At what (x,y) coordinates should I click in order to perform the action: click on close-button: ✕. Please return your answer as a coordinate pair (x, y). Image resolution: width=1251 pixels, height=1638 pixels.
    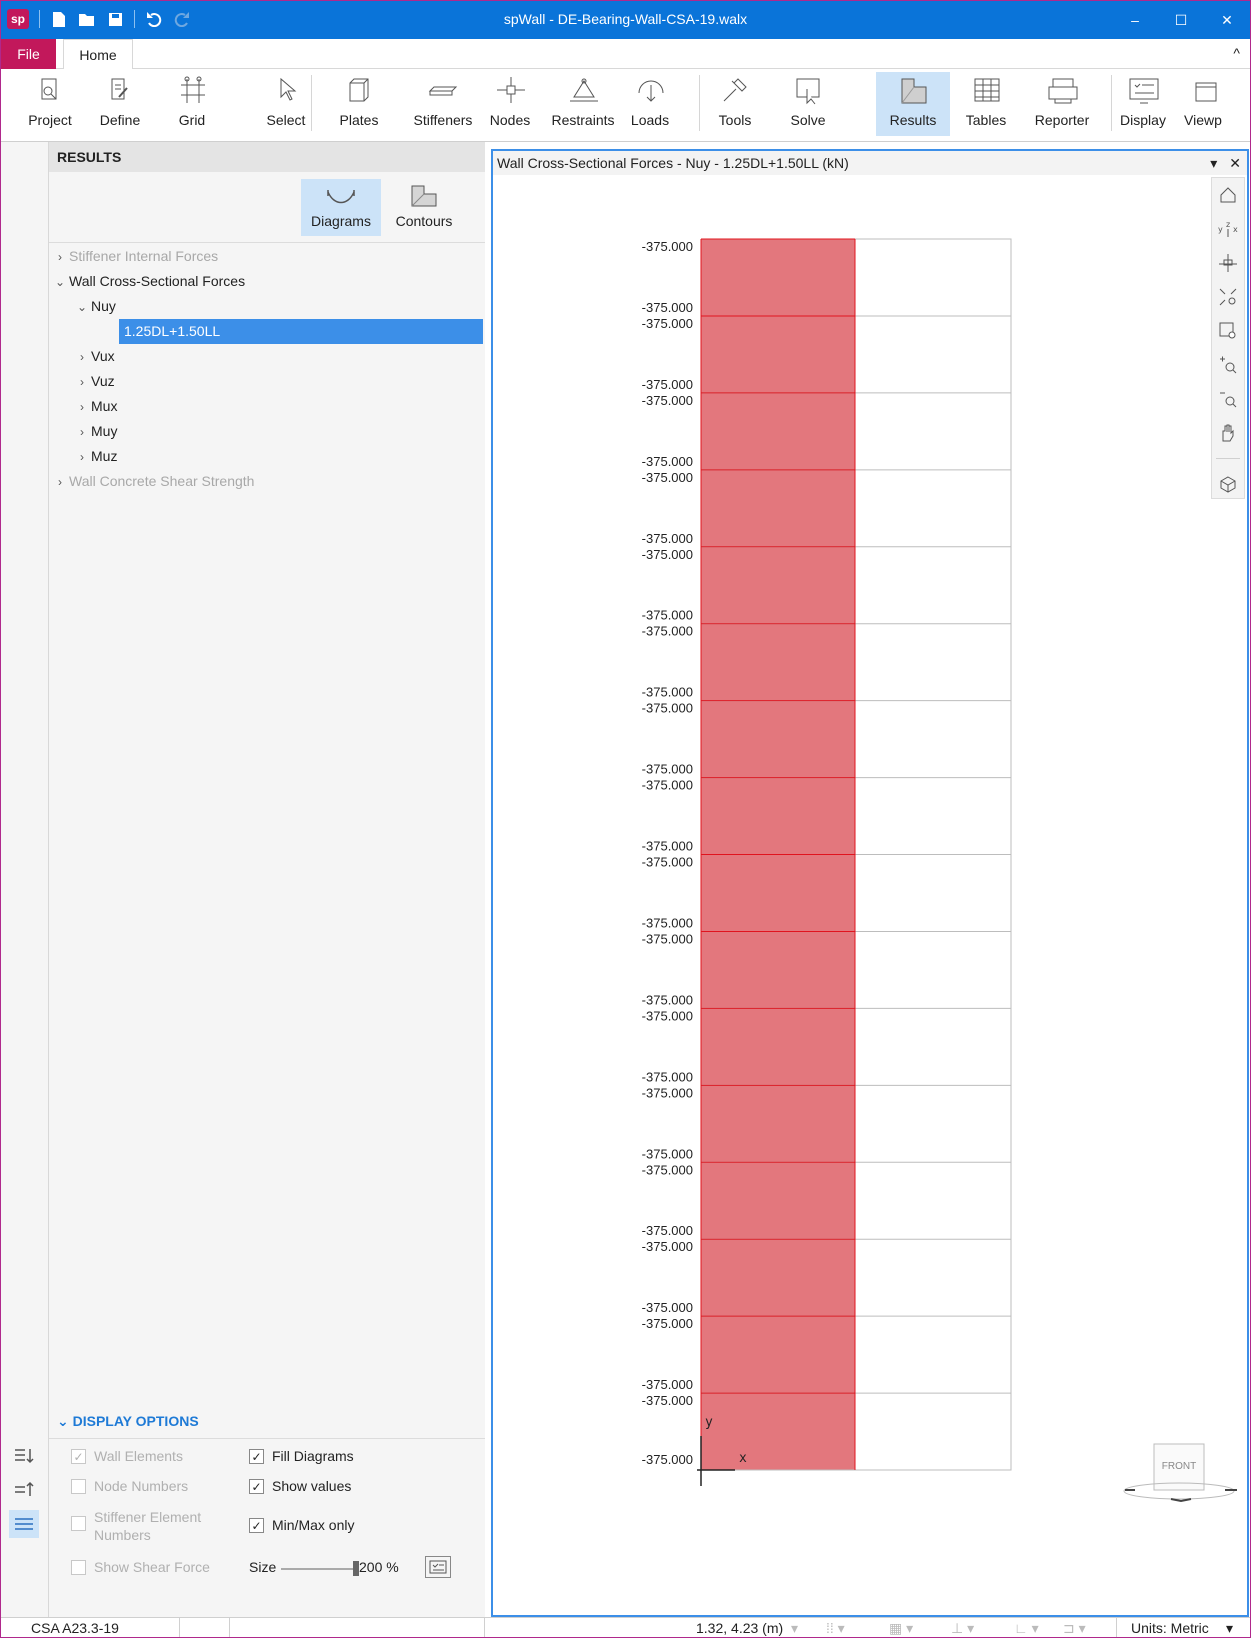
    Looking at the image, I should click on (1227, 20).